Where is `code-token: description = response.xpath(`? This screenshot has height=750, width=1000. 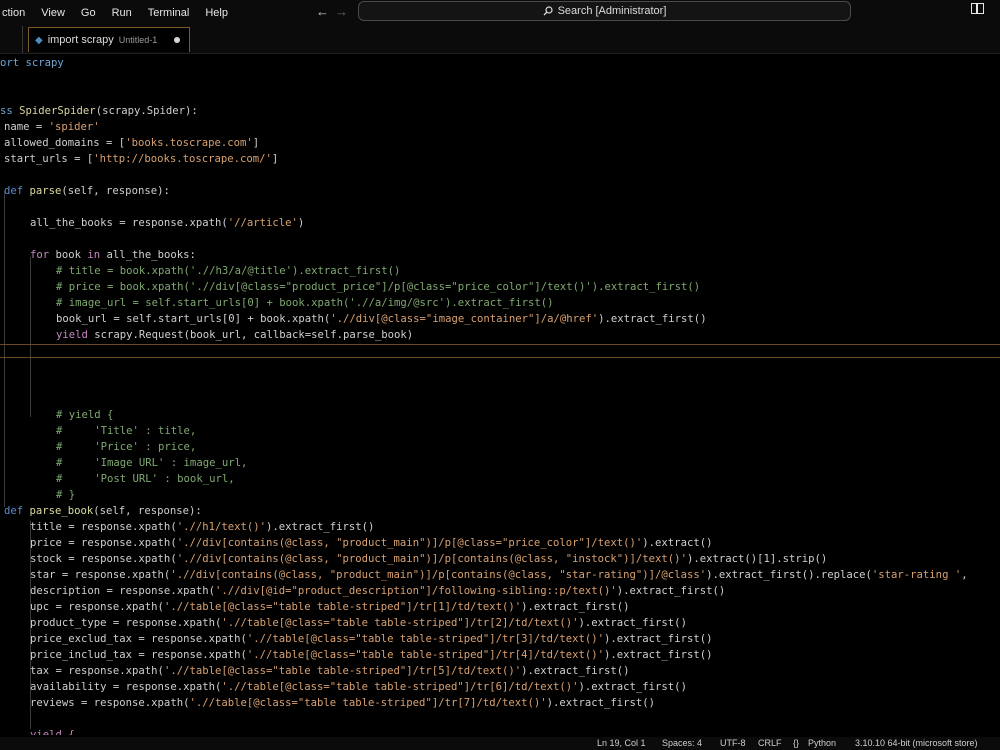
code-token: description = response.xpath( is located at coordinates (122, 591).